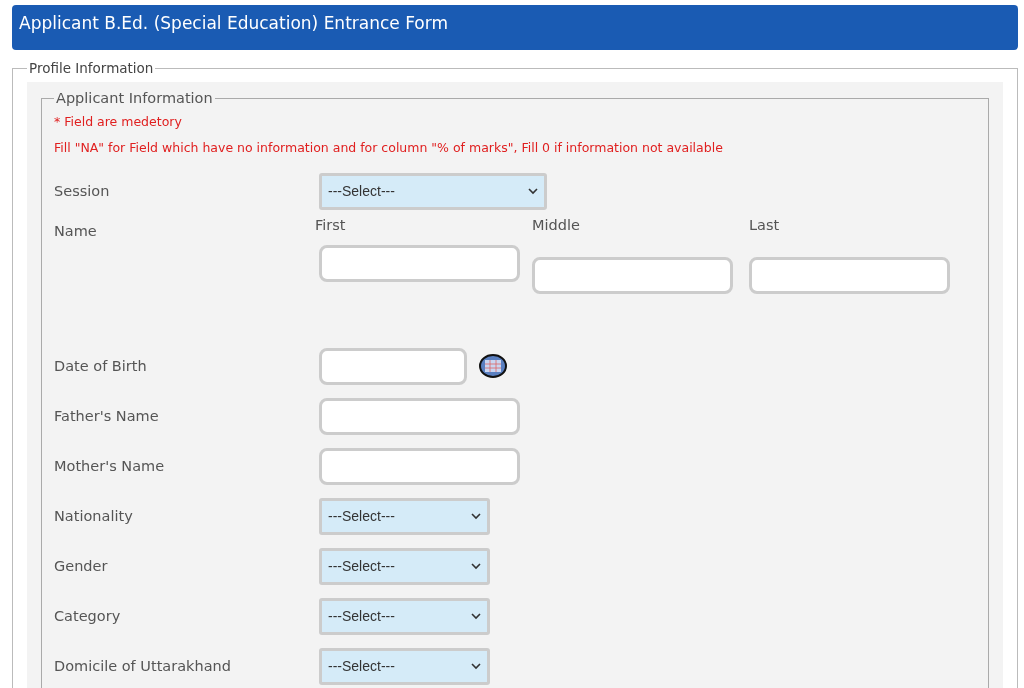  What do you see at coordinates (765, 225) in the screenshot?
I see `field-sublabel: Last` at bounding box center [765, 225].